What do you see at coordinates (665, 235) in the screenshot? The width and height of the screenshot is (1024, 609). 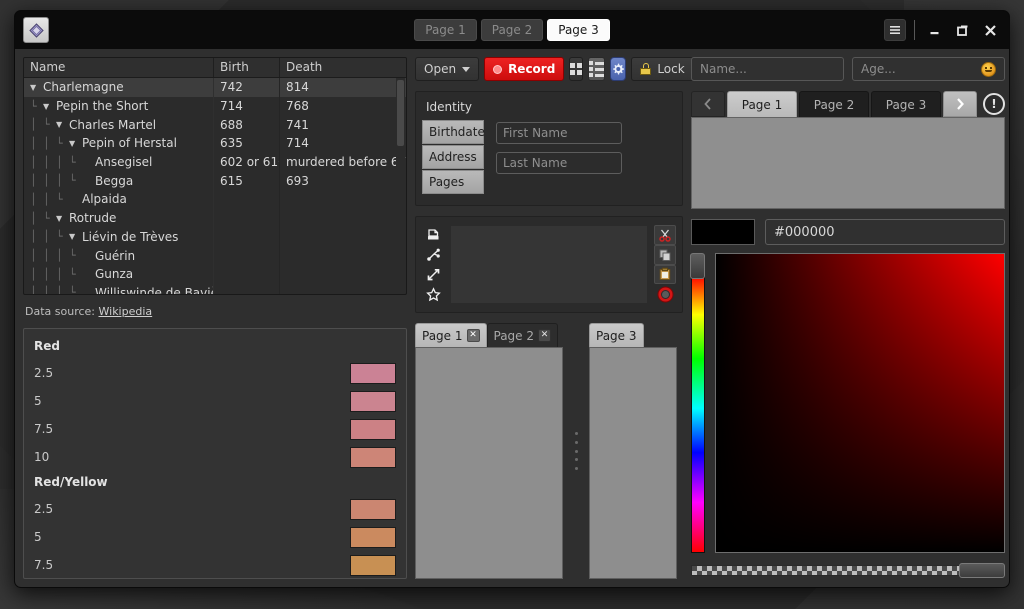 I see `cut-scissors-icon` at bounding box center [665, 235].